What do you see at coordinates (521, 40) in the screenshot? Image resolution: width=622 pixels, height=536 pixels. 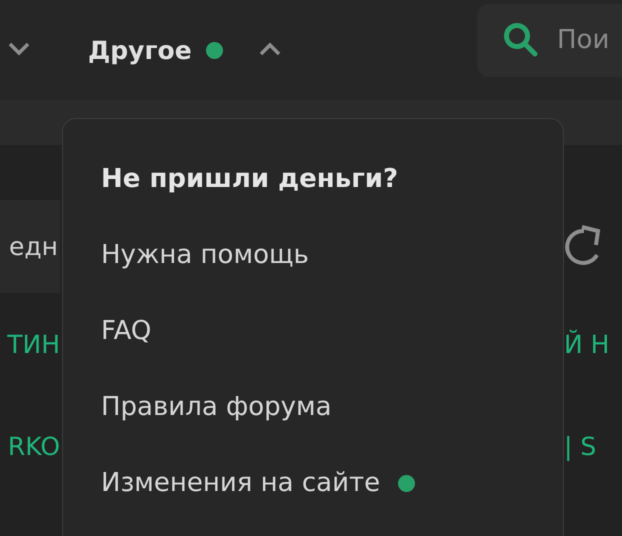 I see `search-icon` at bounding box center [521, 40].